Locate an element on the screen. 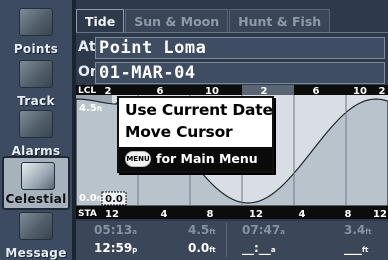  readout-divider is located at coordinates (226, 240).